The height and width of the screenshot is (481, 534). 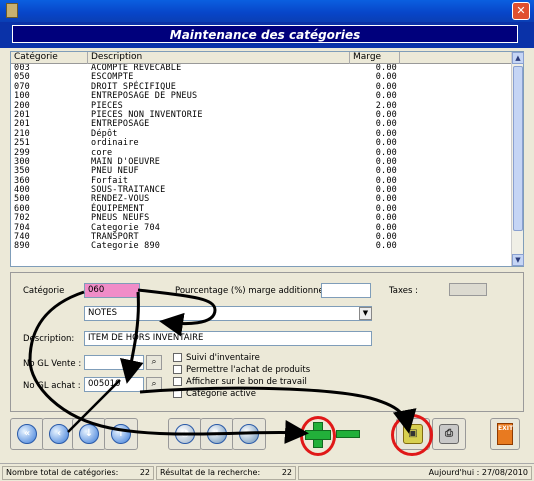 I want to click on table-row: 500 RENDEZ-VOUS 0.00, so click(x=262, y=200).